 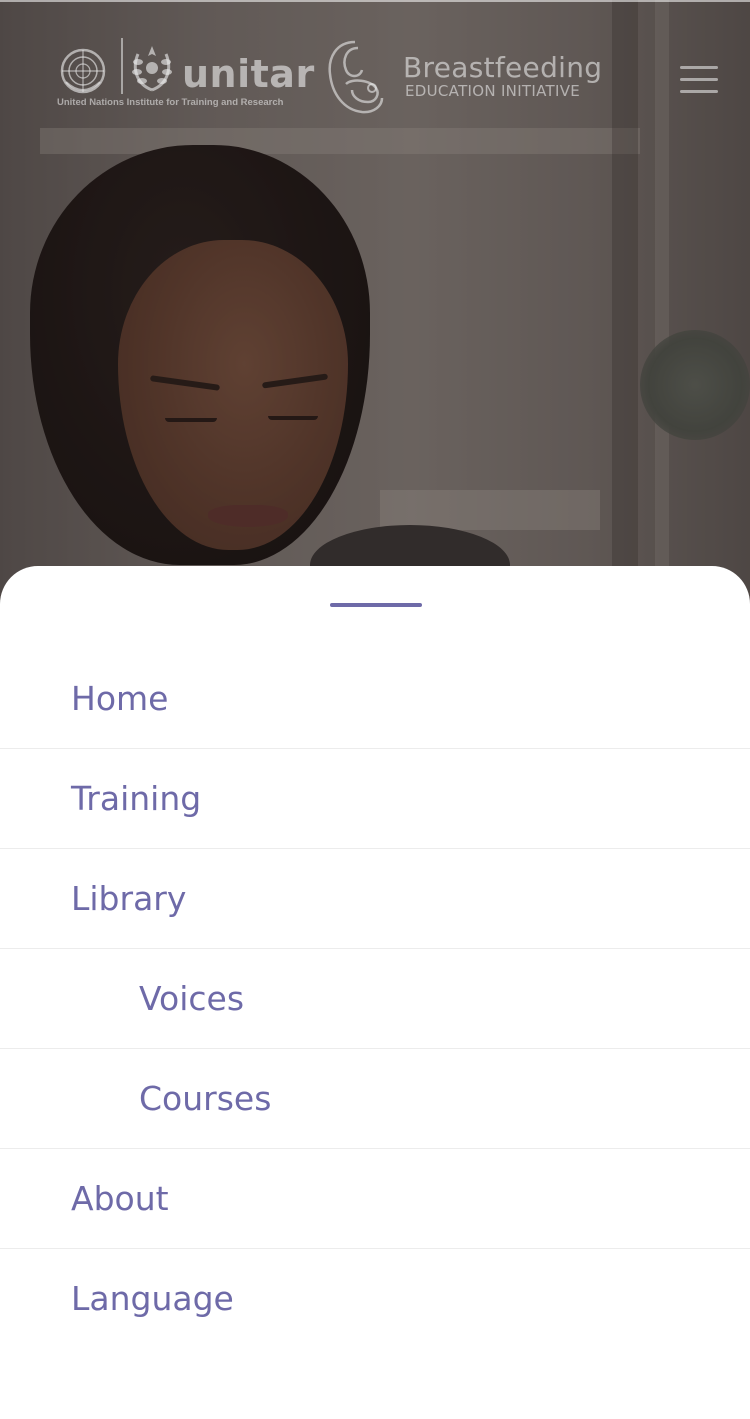 What do you see at coordinates (375, 1299) in the screenshot?
I see `menu-item-language: Language` at bounding box center [375, 1299].